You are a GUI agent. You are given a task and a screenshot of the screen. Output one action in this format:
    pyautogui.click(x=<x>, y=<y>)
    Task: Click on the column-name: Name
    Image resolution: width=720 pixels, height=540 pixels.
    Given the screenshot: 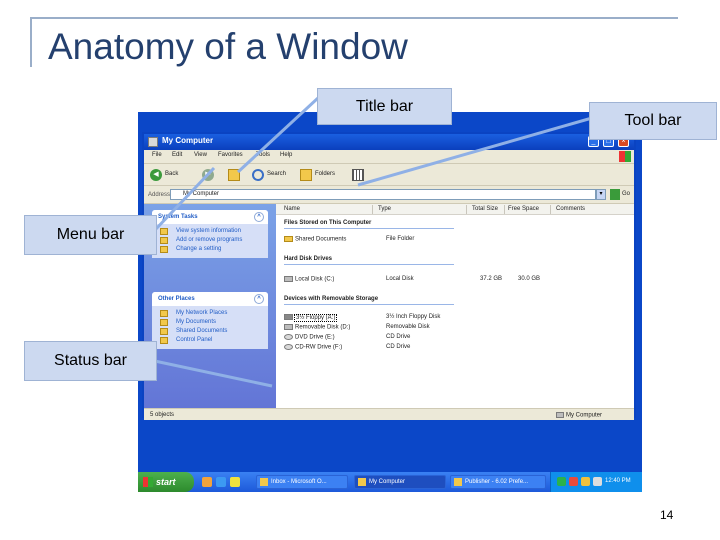 What is the action you would take?
    pyautogui.click(x=292, y=209)
    